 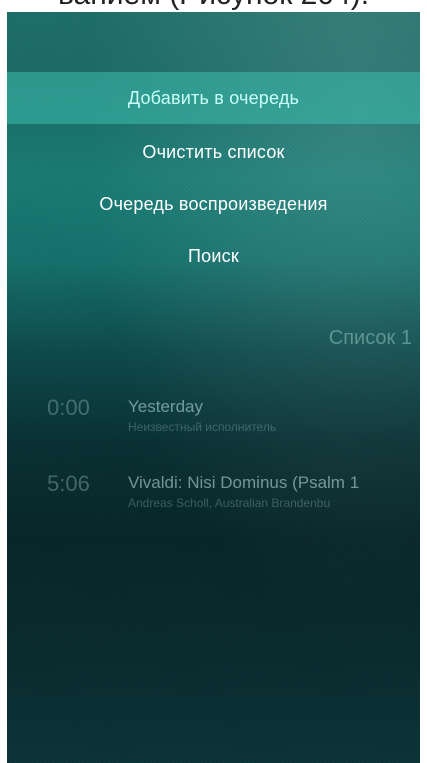 I want to click on playlist-title: Список 1, so click(x=370, y=338).